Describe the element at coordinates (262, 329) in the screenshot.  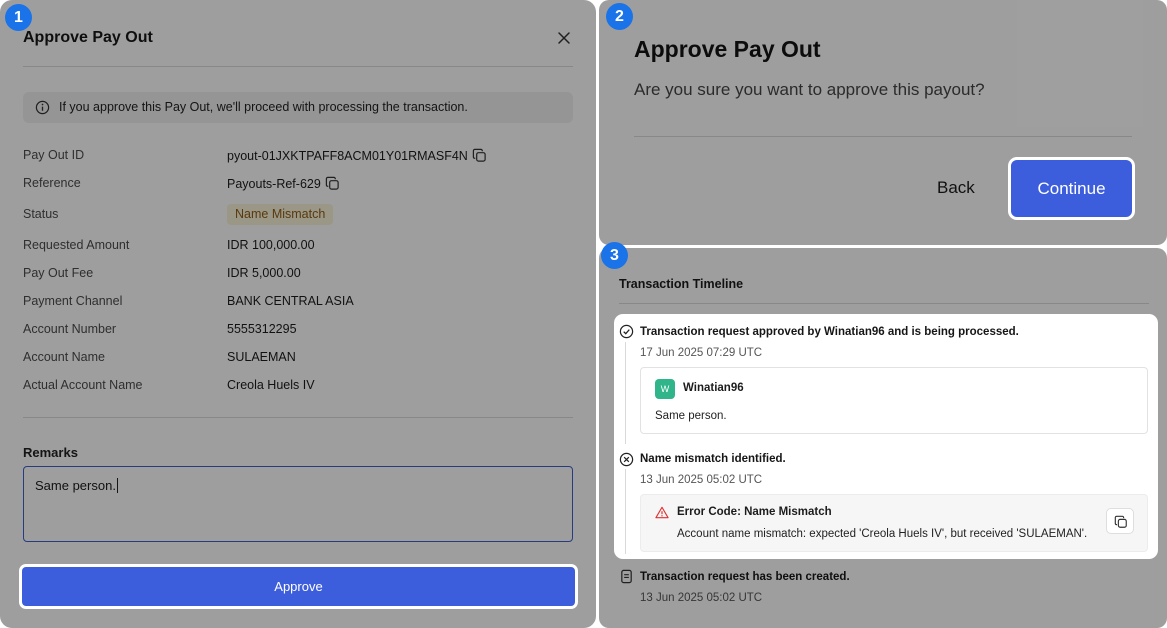
I see `field-value: 5555312295` at that location.